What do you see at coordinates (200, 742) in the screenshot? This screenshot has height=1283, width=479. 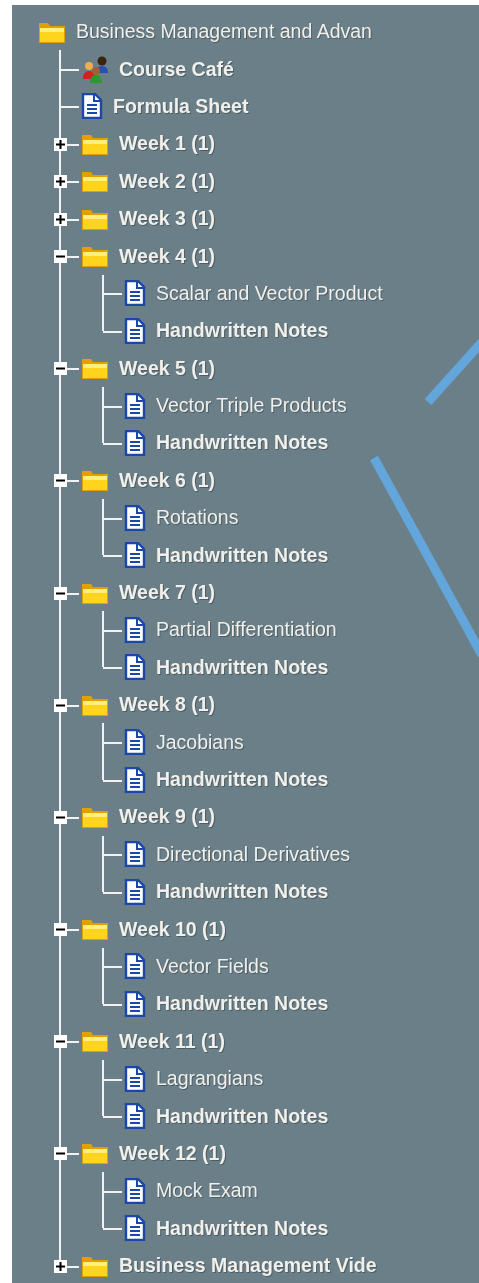 I see `tree-item-label: Jacobians` at bounding box center [200, 742].